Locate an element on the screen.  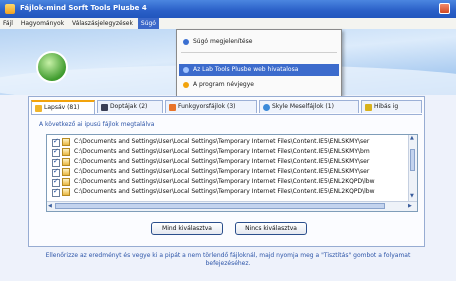
scroll-up-icon: ▲ is located at coordinates (412, 138).